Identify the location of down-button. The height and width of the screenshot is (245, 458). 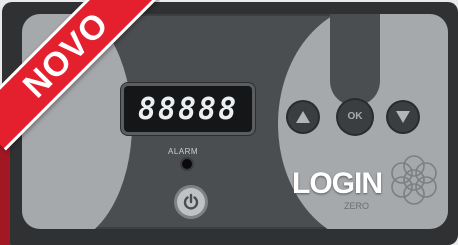
(403, 117).